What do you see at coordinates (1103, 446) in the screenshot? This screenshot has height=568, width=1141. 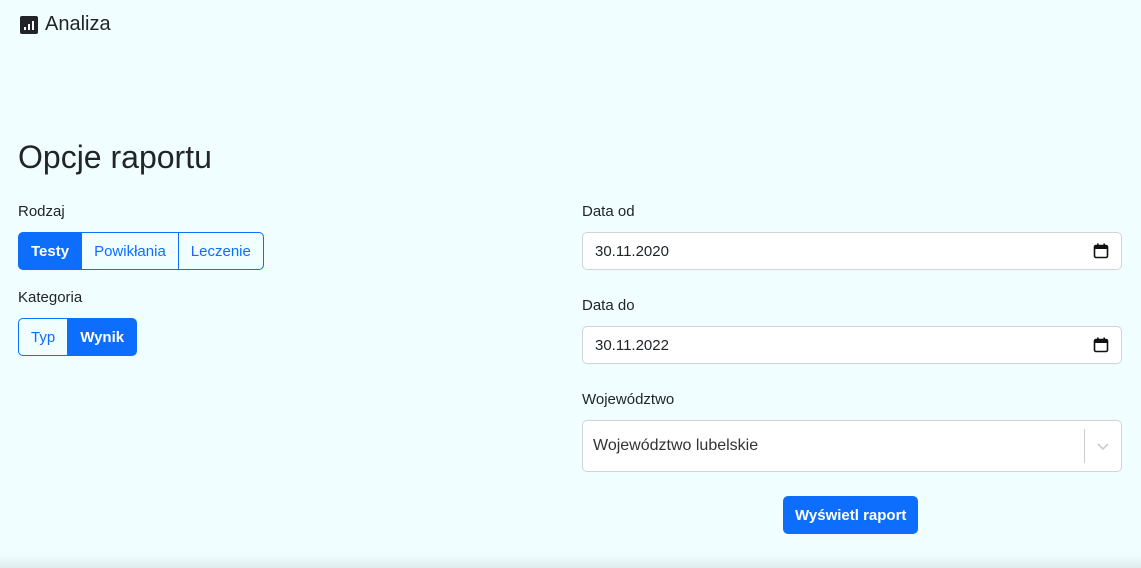 I see `chevron-down-icon` at bounding box center [1103, 446].